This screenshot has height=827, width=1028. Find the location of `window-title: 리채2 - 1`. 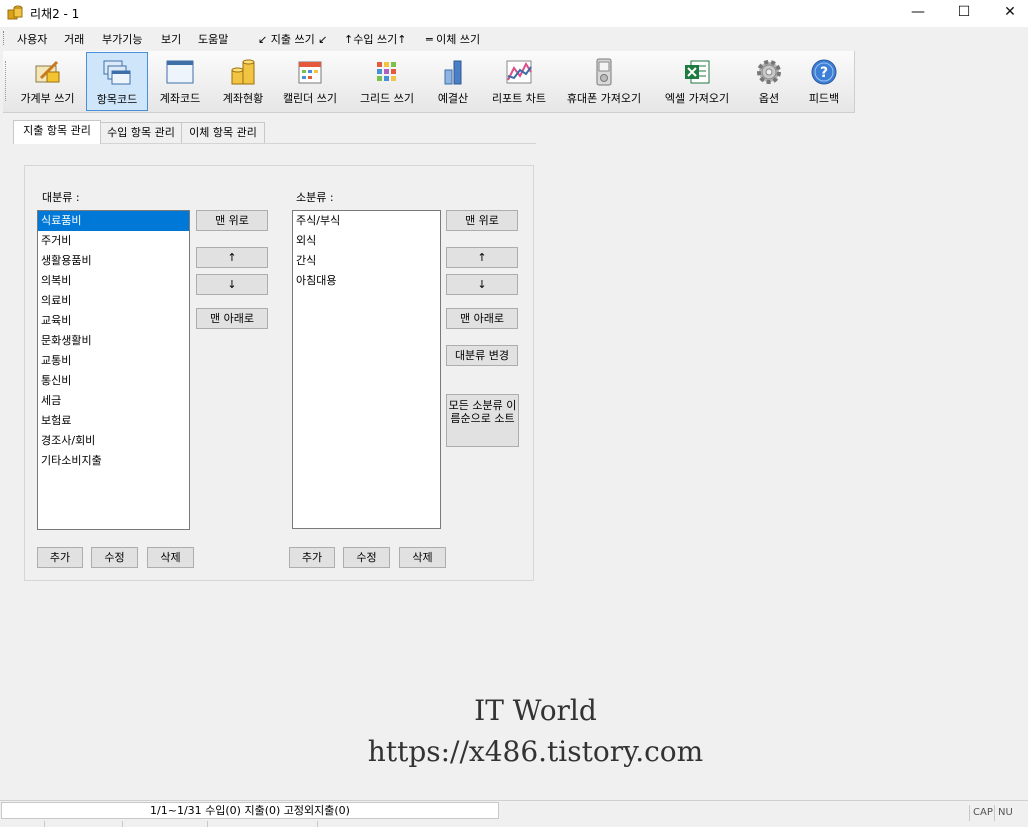

window-title: 리채2 - 1 is located at coordinates (55, 14).